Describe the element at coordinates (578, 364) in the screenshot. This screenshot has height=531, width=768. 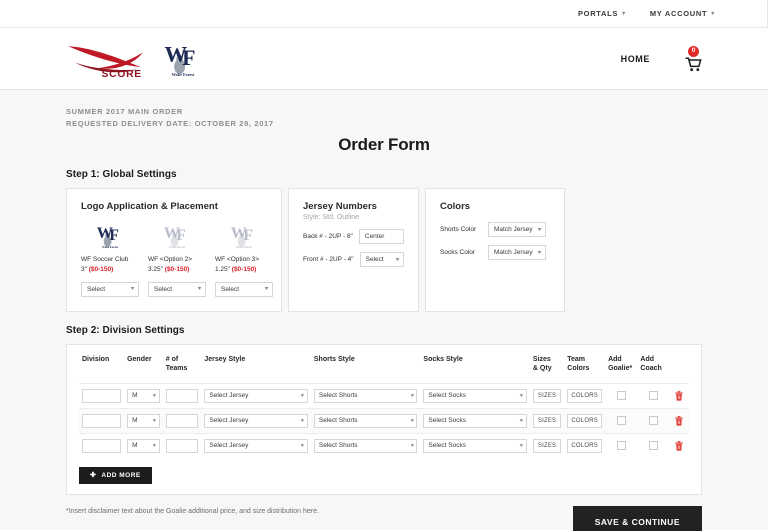
I see `col-header-team-colors: Team Colors` at that location.